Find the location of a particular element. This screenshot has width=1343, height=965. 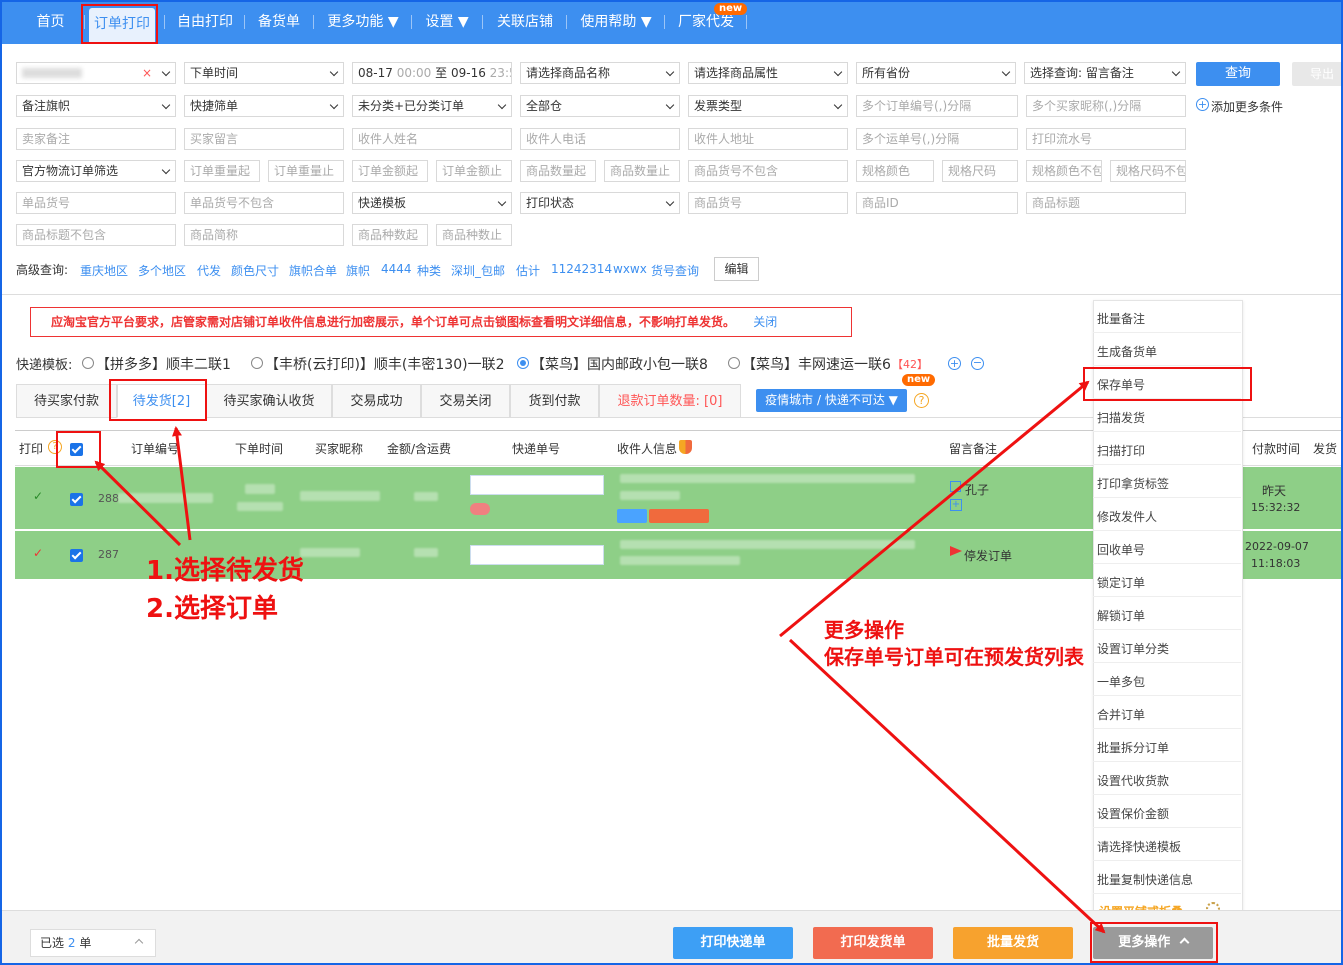

menu-edit-sender: 修改发件人 is located at coordinates (1127, 516).